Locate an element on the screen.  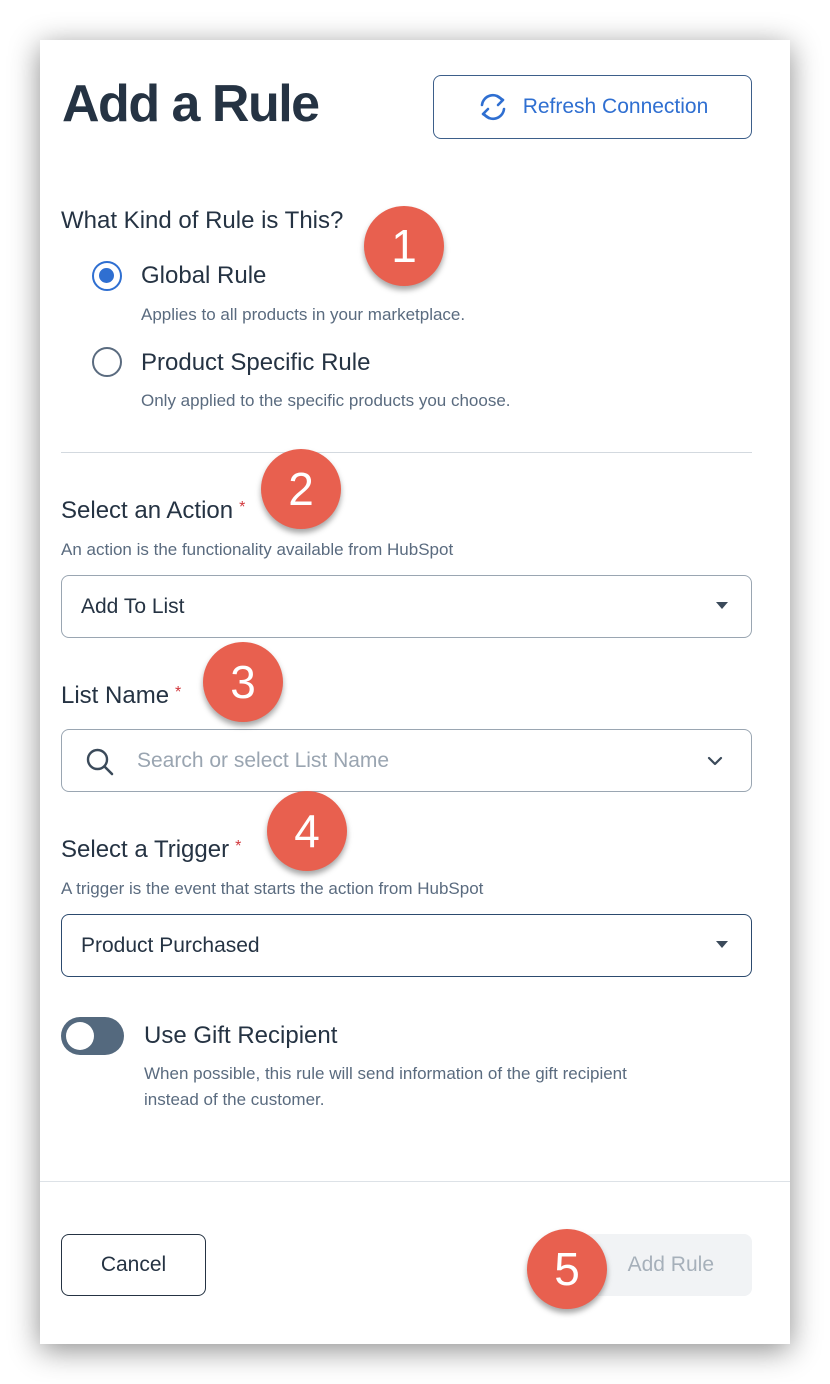
list-name-label-text: List Name is located at coordinates (115, 695).